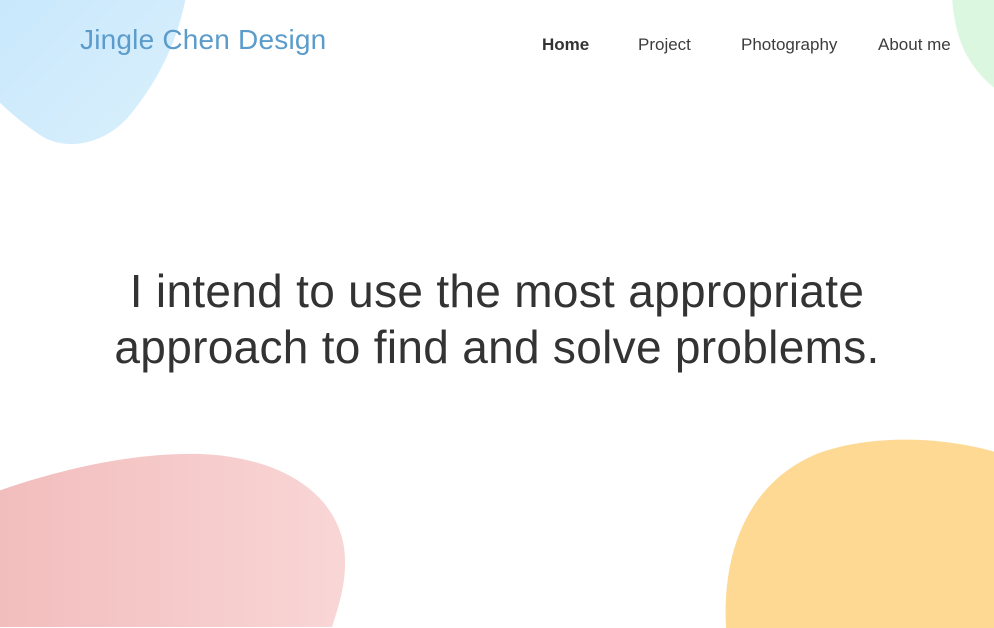 Image resolution: width=994 pixels, height=628 pixels. Describe the element at coordinates (497, 291) in the screenshot. I see `hero-headline-line-1: I intend to use the most appropriate` at that location.